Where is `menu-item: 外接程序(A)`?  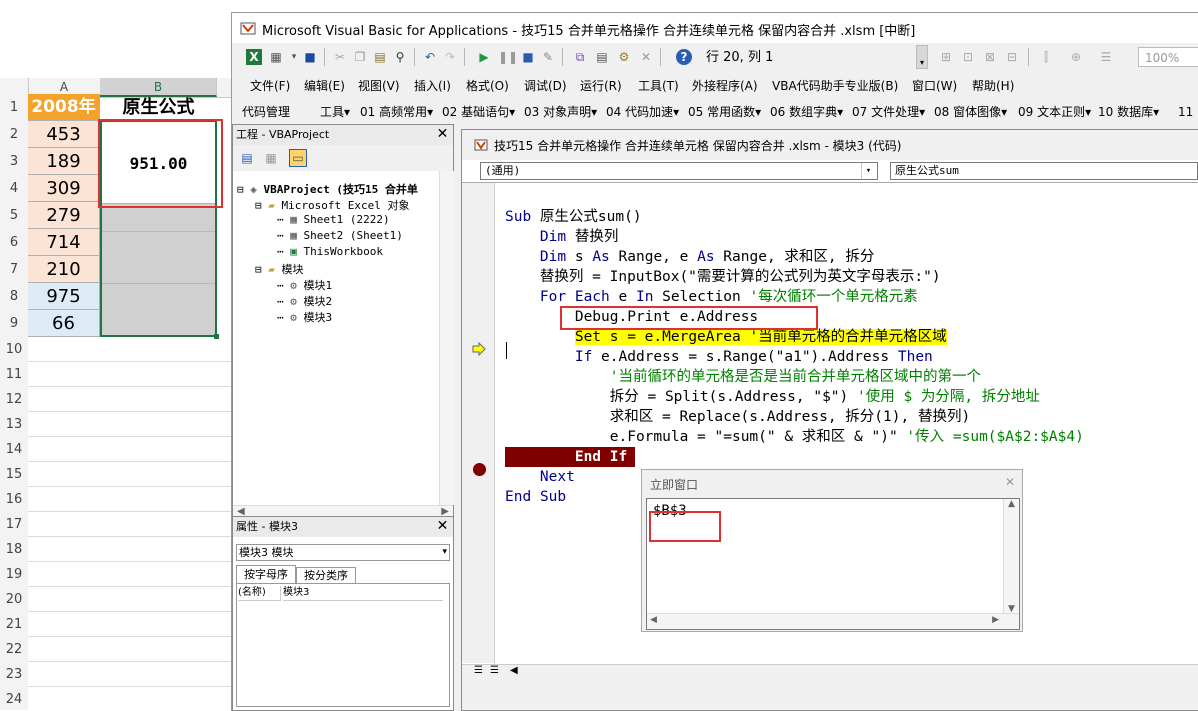
menu-item: 外接程序(A) is located at coordinates (725, 85).